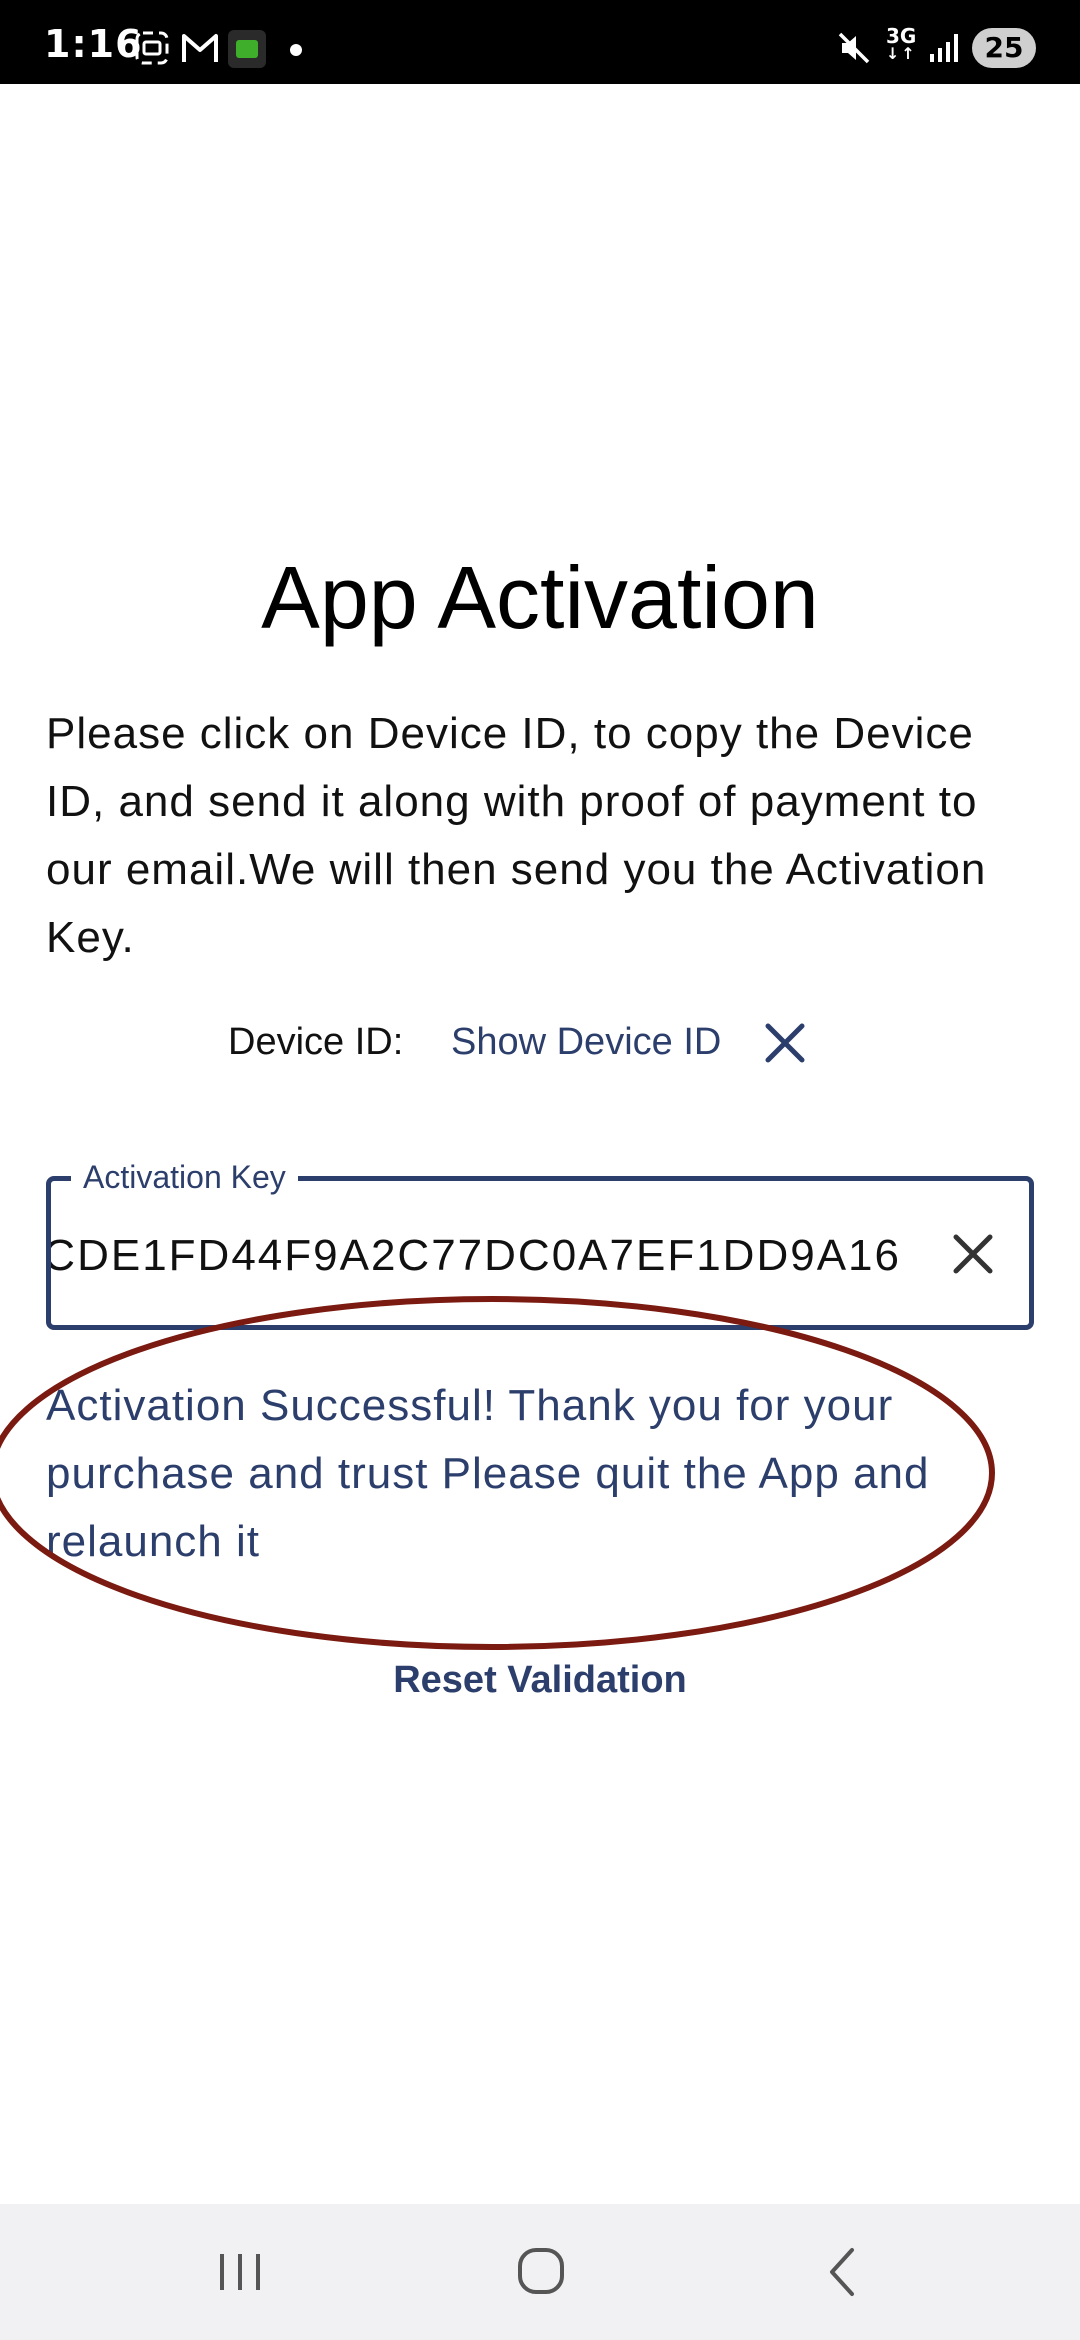 This screenshot has width=1080, height=2340. I want to click on back-icon, so click(842, 2272).